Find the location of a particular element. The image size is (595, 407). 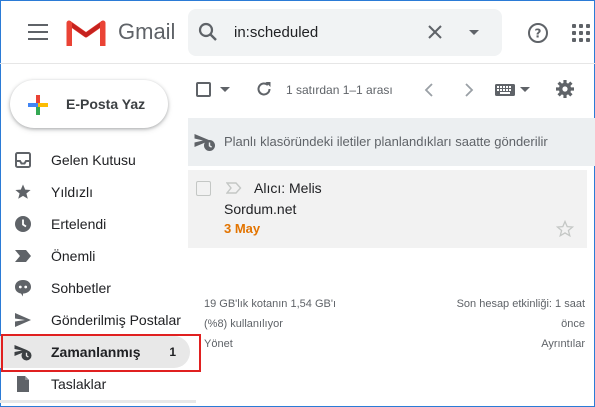

select-options-caret-icon is located at coordinates (225, 90).